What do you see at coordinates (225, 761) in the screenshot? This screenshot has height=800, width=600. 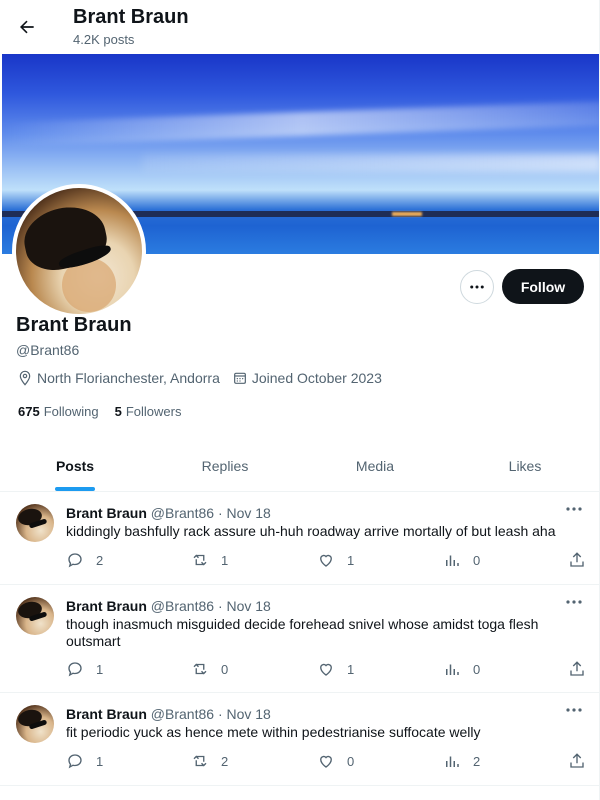 I see `repost-count: 2` at bounding box center [225, 761].